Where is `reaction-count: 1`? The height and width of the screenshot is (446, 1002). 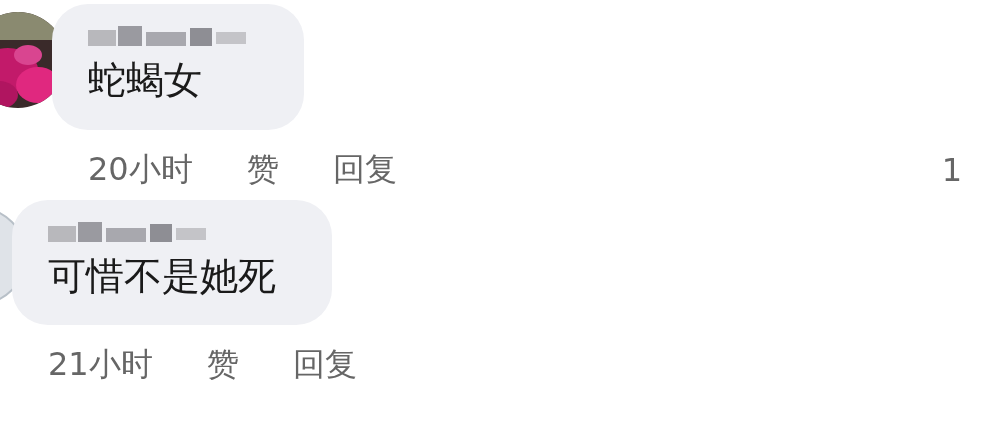
reaction-count: 1 is located at coordinates (951, 169).